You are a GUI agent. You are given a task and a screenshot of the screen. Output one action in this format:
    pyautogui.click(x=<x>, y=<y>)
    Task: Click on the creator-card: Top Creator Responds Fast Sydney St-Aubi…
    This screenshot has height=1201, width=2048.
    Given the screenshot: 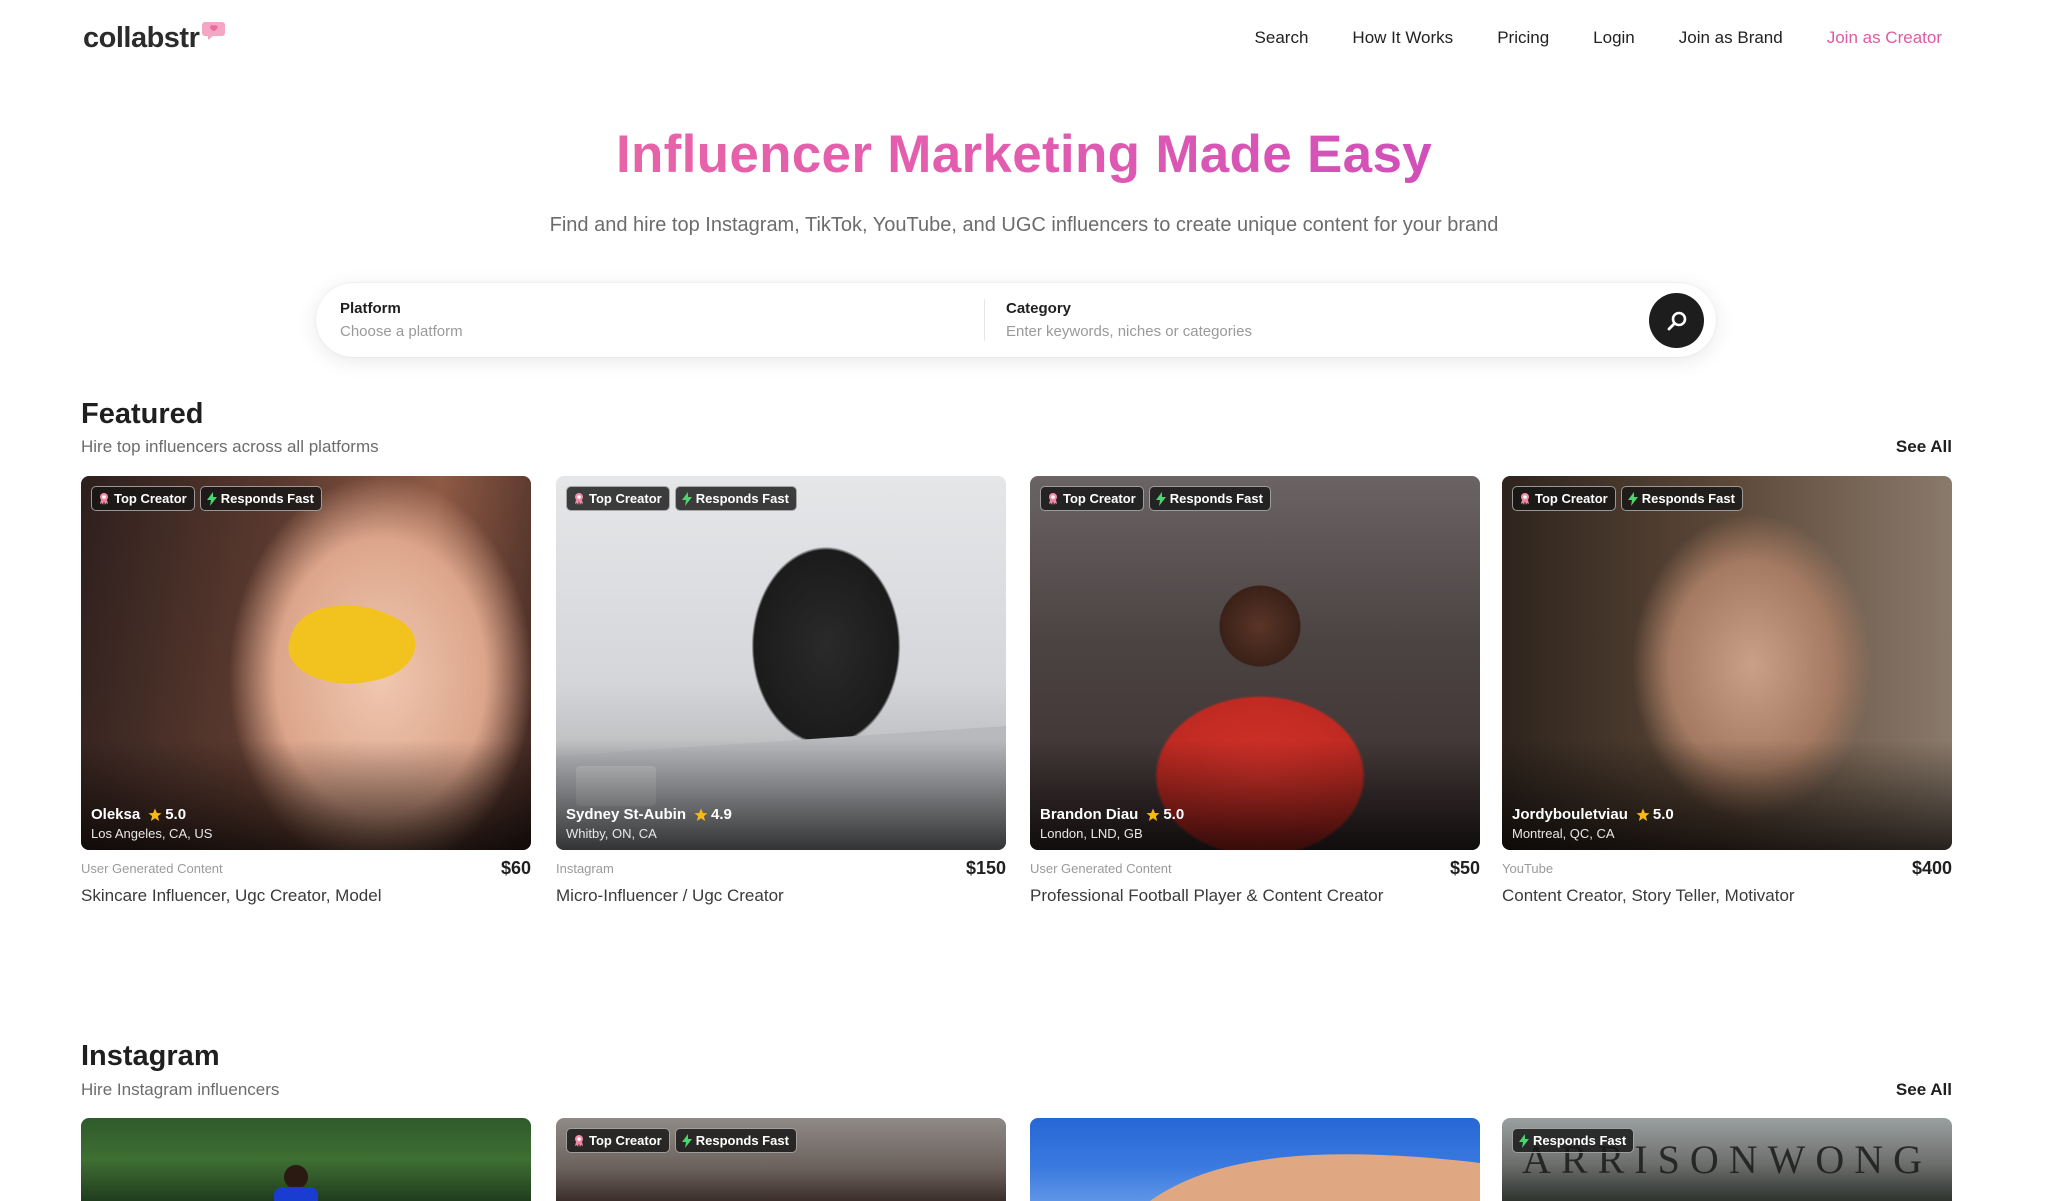 What is the action you would take?
    pyautogui.click(x=781, y=691)
    